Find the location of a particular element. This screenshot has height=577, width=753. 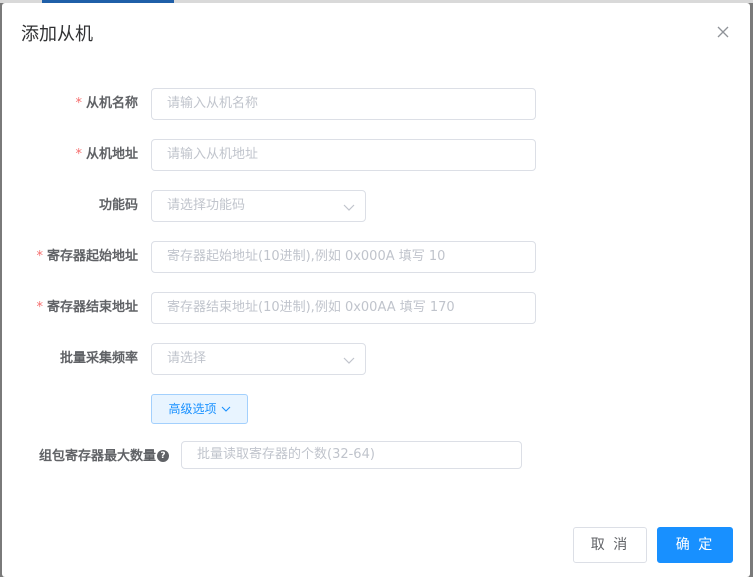

slave-name-input: 请输入从机名称 is located at coordinates (343, 104).